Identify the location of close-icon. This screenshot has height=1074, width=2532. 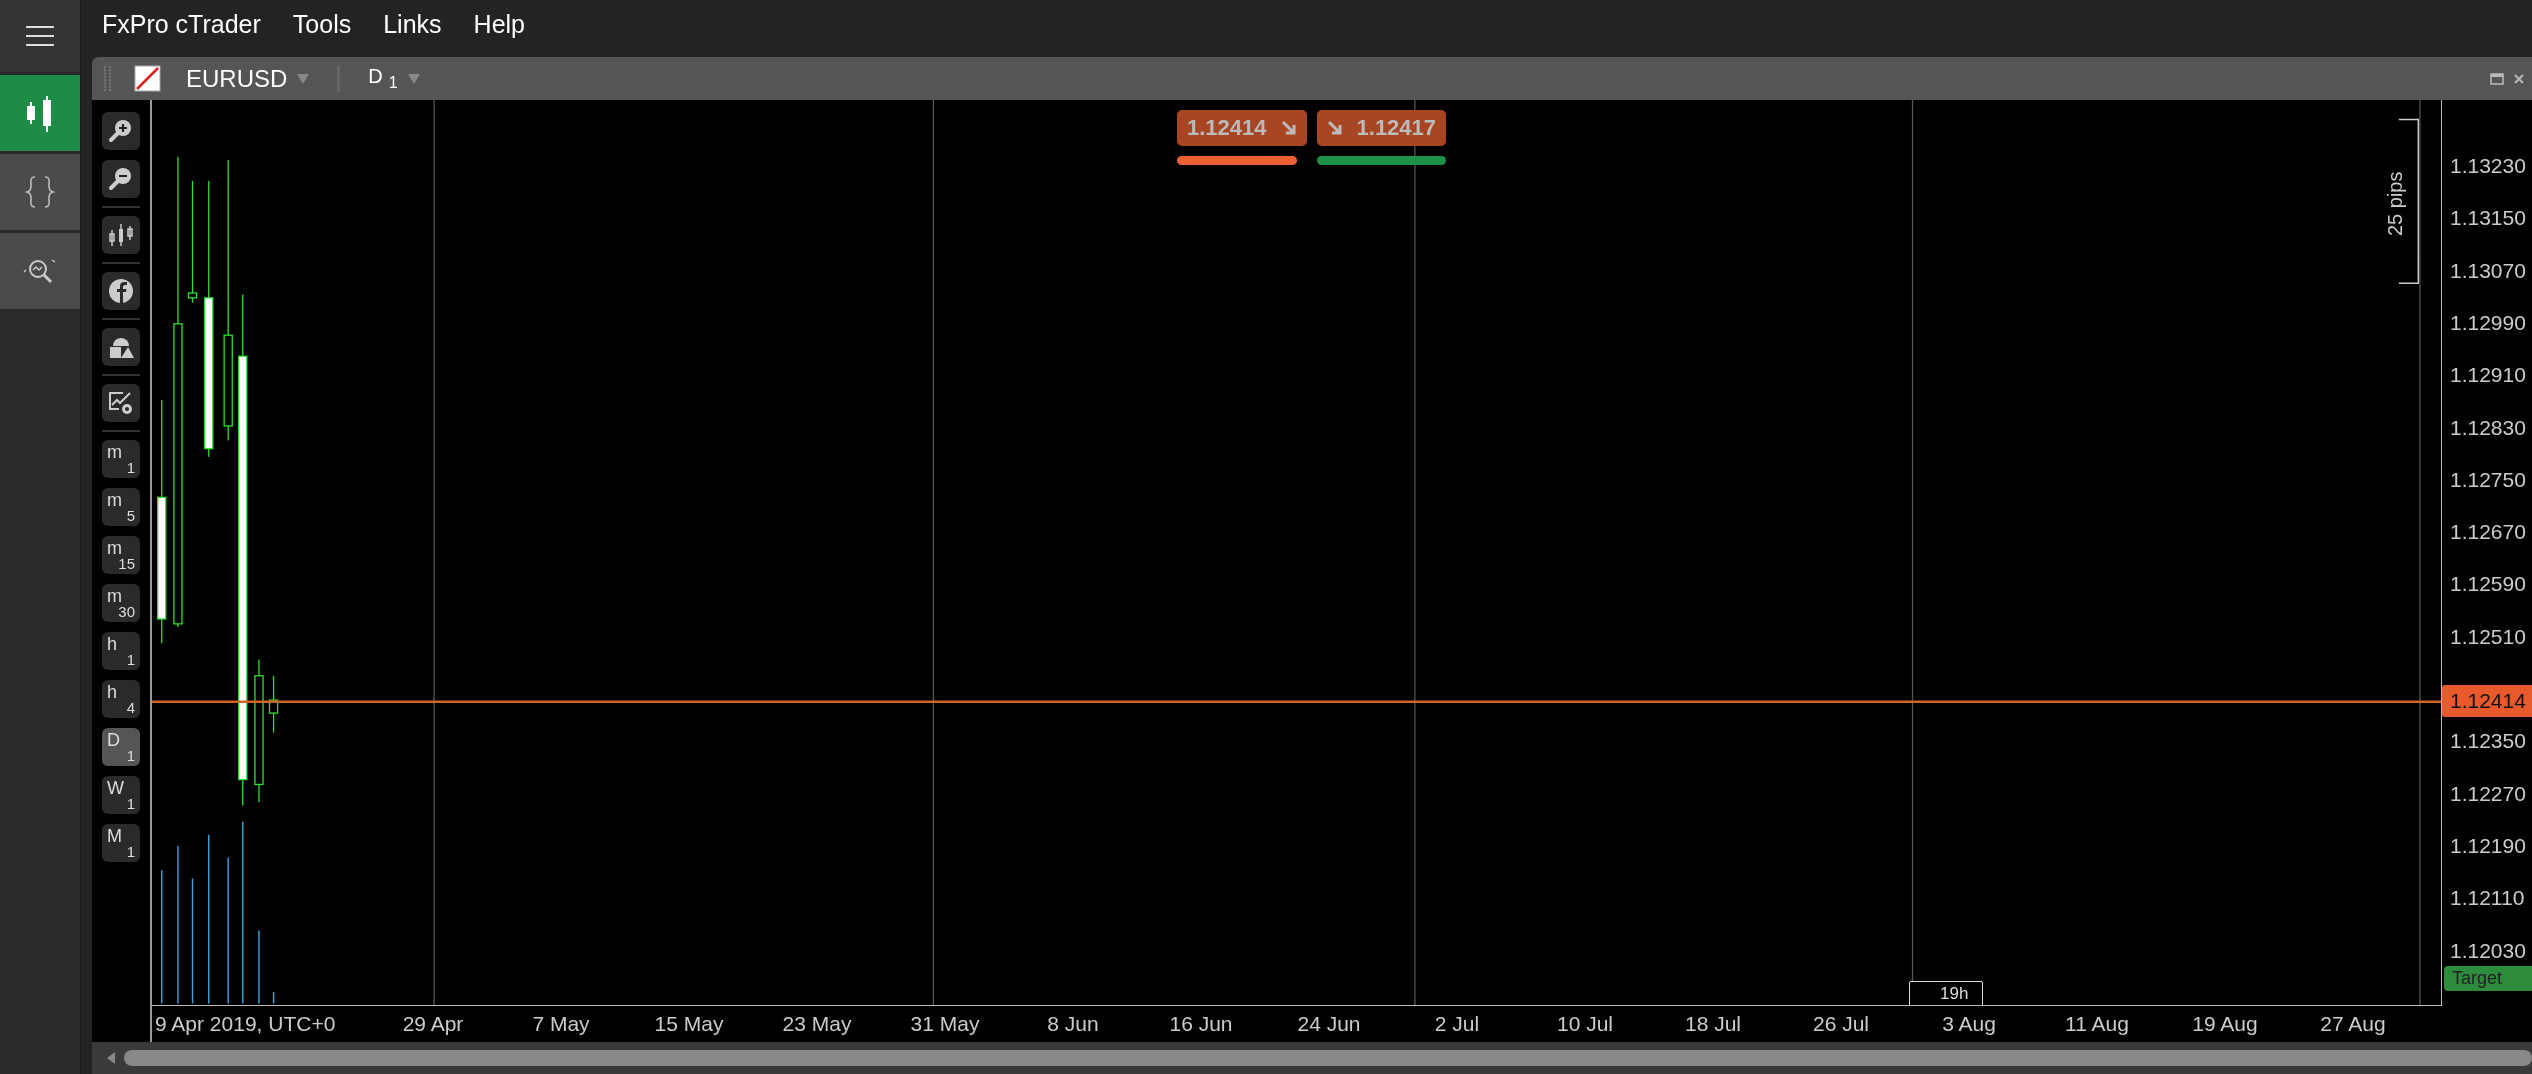
(2519, 78).